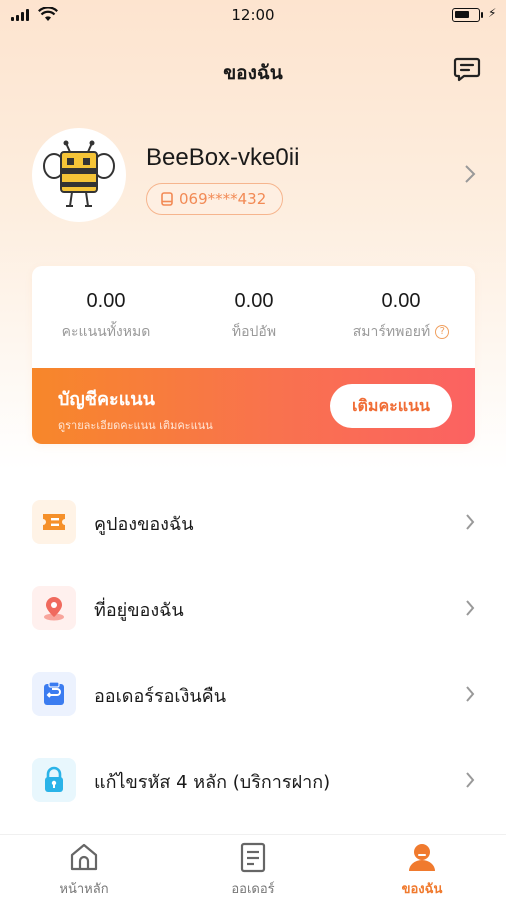 The image size is (506, 900). I want to click on tab-orders: ออเดอร์, so click(253, 867).